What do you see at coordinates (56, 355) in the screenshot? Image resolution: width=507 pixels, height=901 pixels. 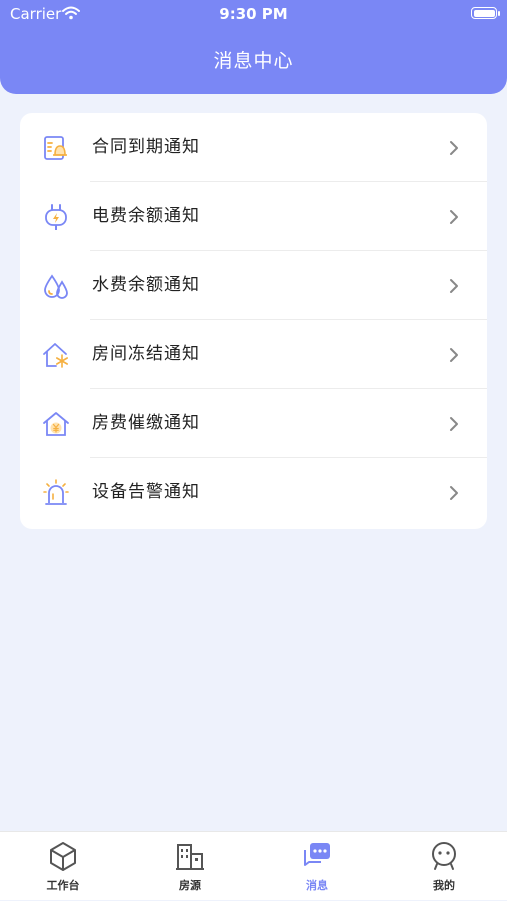 I see `house-snowflake-icon` at bounding box center [56, 355].